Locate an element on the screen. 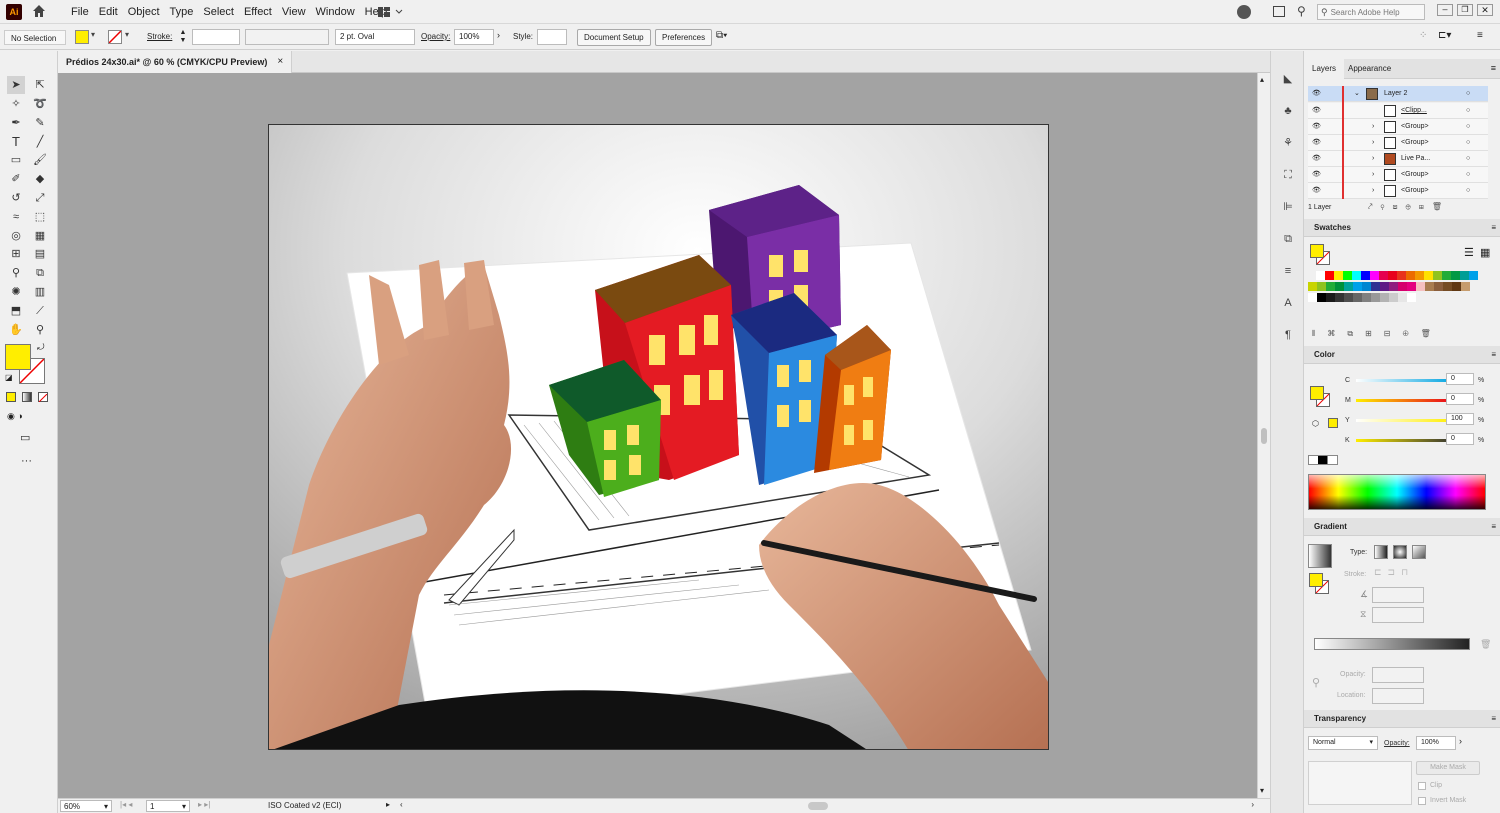 This screenshot has height=813, width=1500. radial-gradient-button is located at coordinates (1400, 552).